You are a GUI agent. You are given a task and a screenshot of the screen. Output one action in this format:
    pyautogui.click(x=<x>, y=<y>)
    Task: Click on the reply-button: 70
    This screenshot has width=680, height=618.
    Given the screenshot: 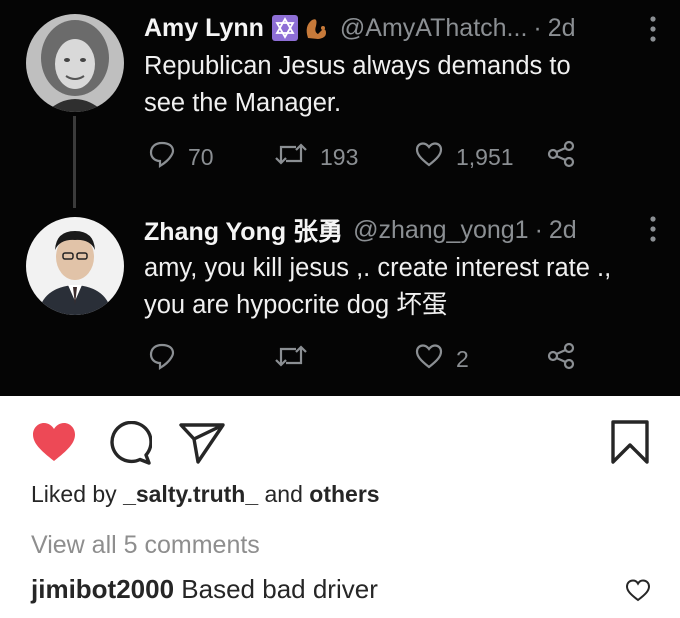 What is the action you would take?
    pyautogui.click(x=181, y=157)
    